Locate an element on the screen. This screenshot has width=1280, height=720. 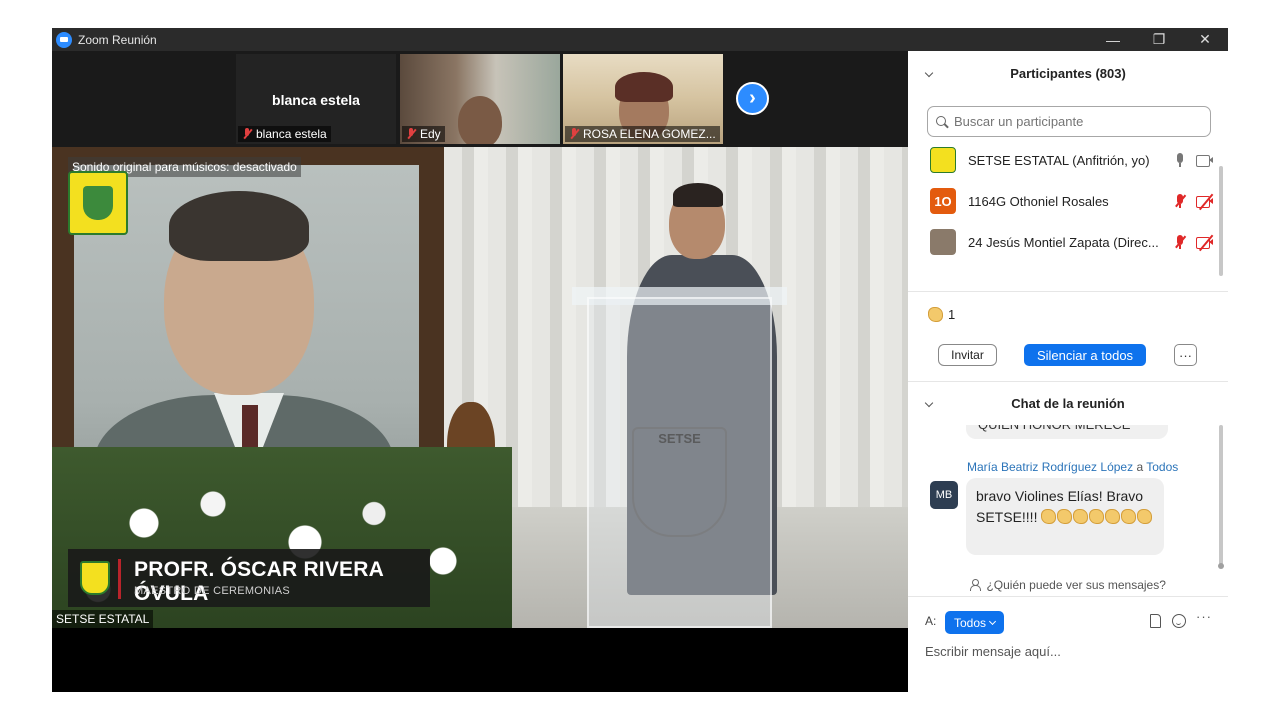
participants-title: Participantes (803) is located at coordinates (1068, 73).